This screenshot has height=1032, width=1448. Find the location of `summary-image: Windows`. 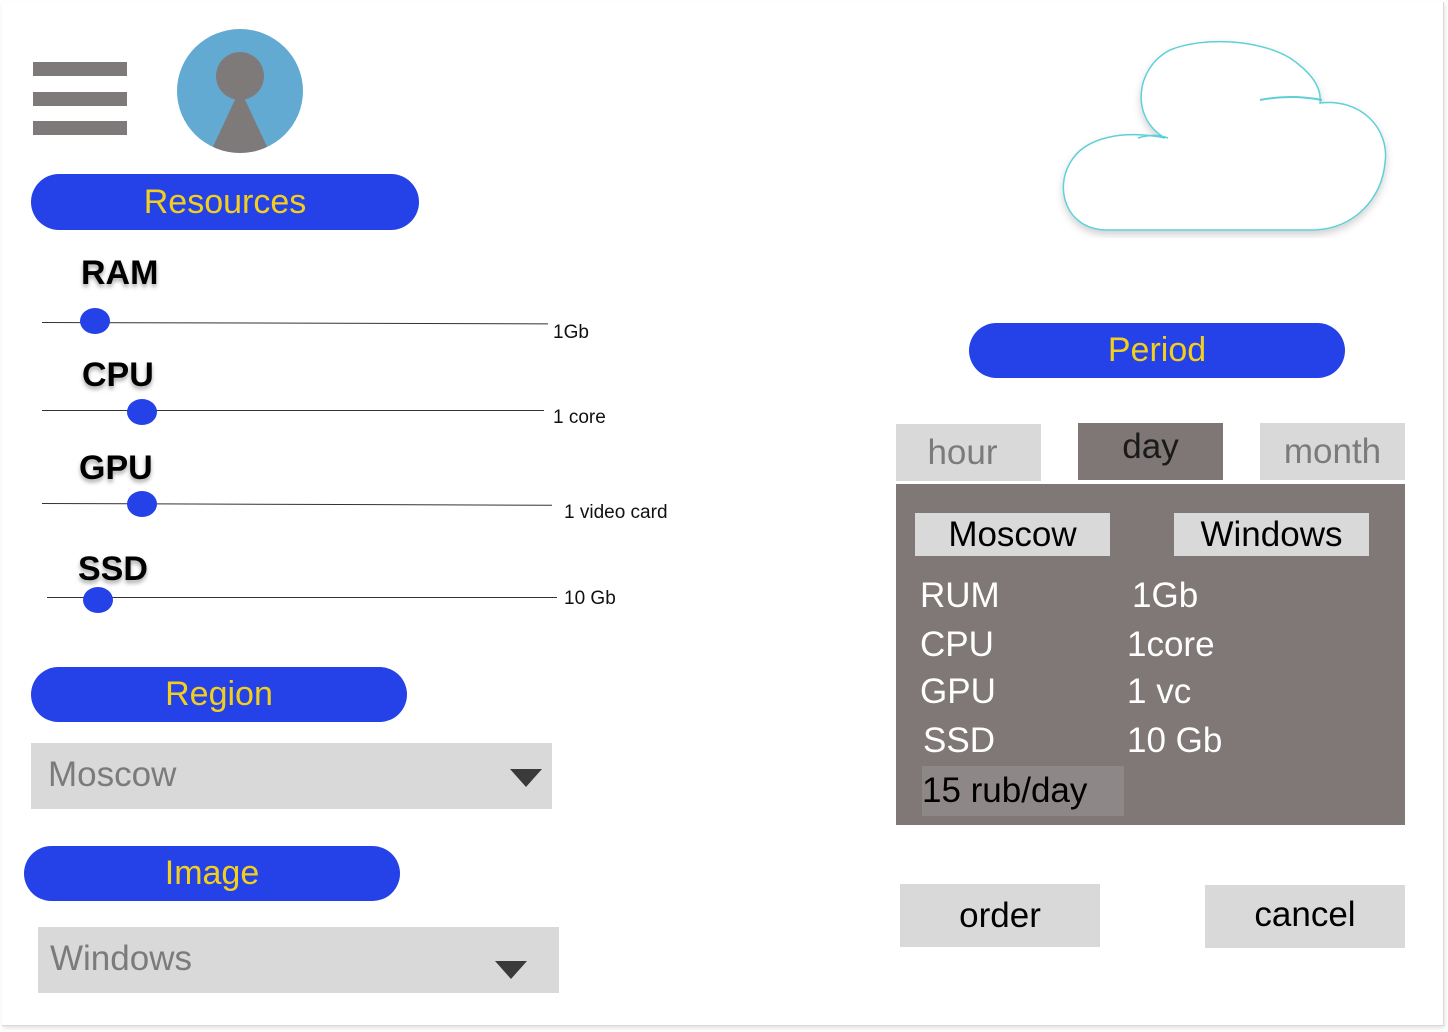

summary-image: Windows is located at coordinates (1271, 534).